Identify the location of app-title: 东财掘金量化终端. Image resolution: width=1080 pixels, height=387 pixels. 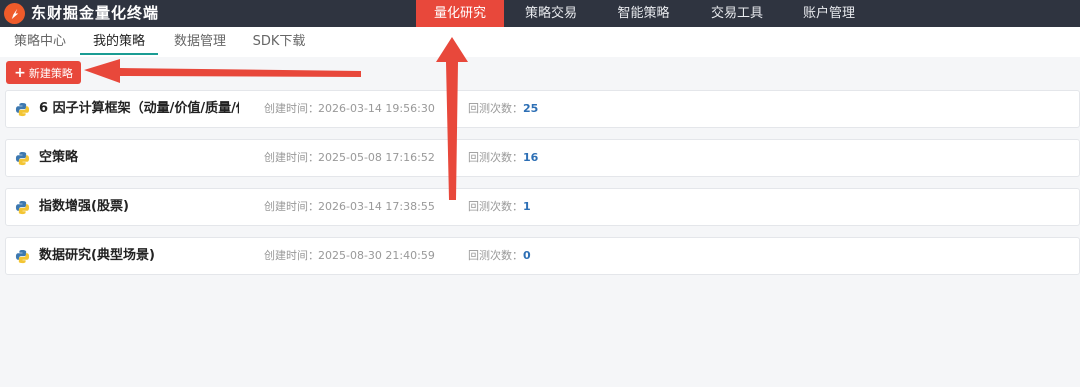
(95, 13).